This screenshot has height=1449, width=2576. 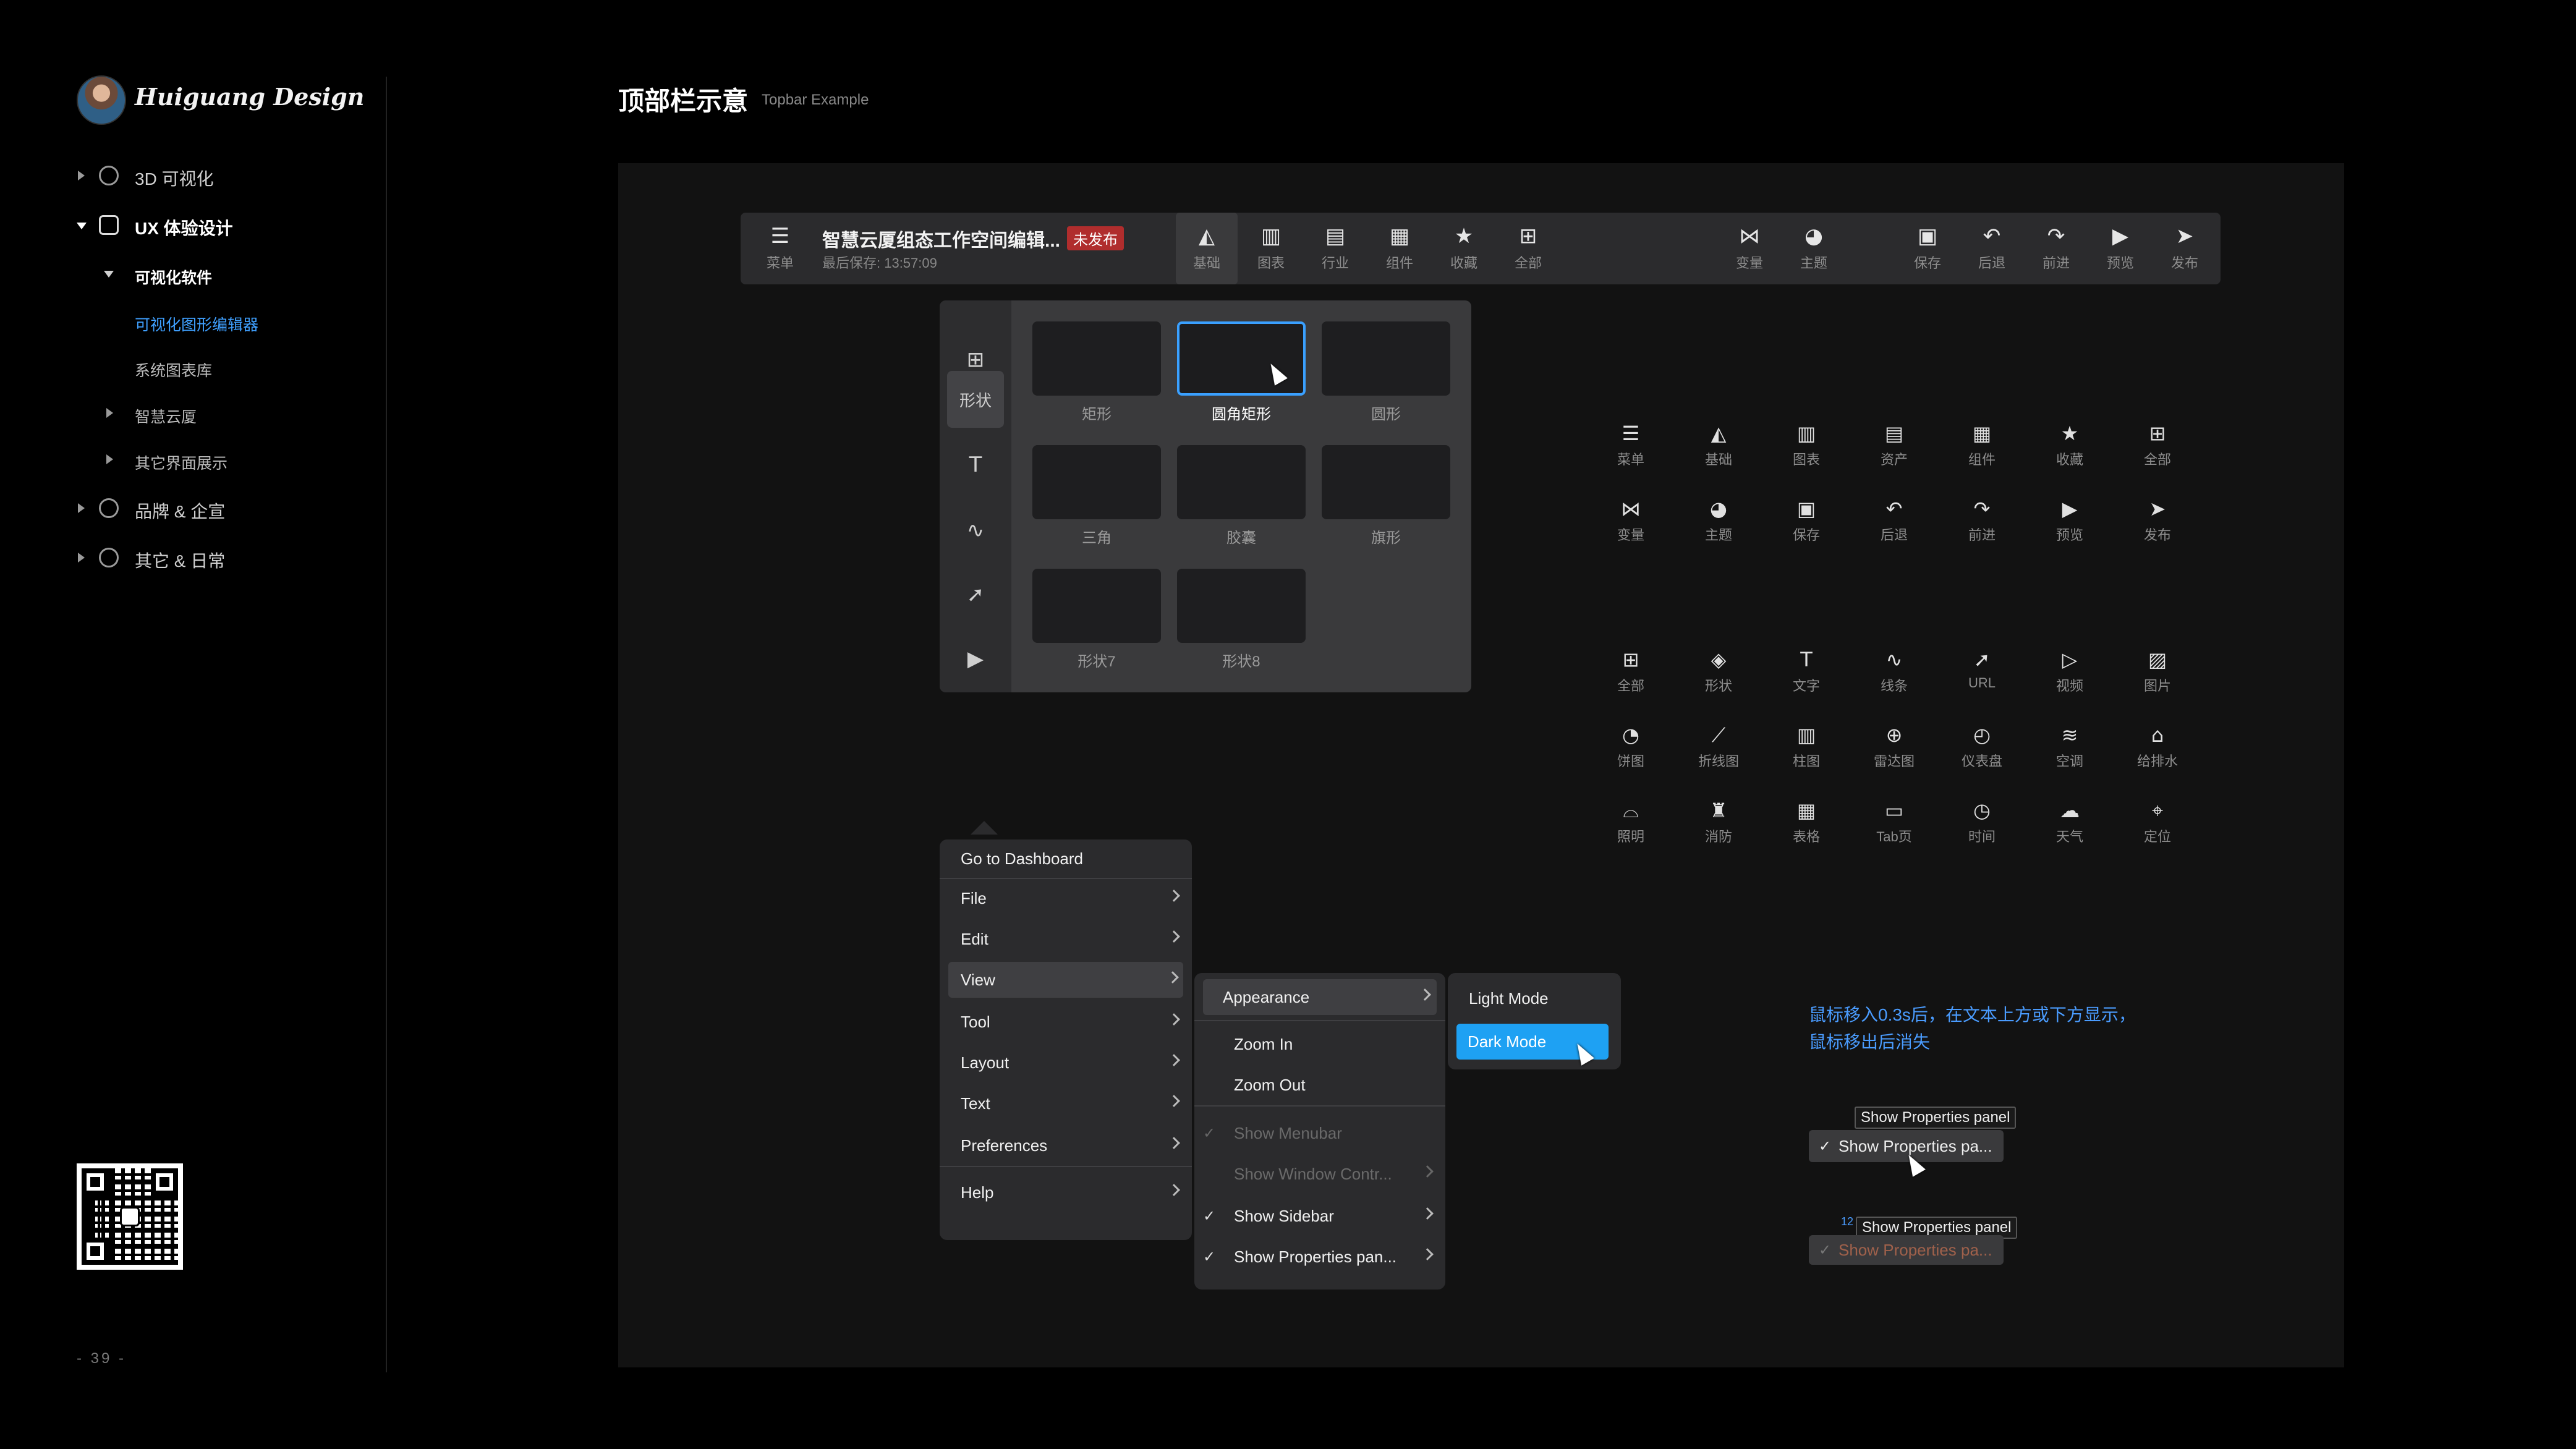 What do you see at coordinates (1631, 822) in the screenshot?
I see `icon-cell-lamp: ⌓ 照明` at bounding box center [1631, 822].